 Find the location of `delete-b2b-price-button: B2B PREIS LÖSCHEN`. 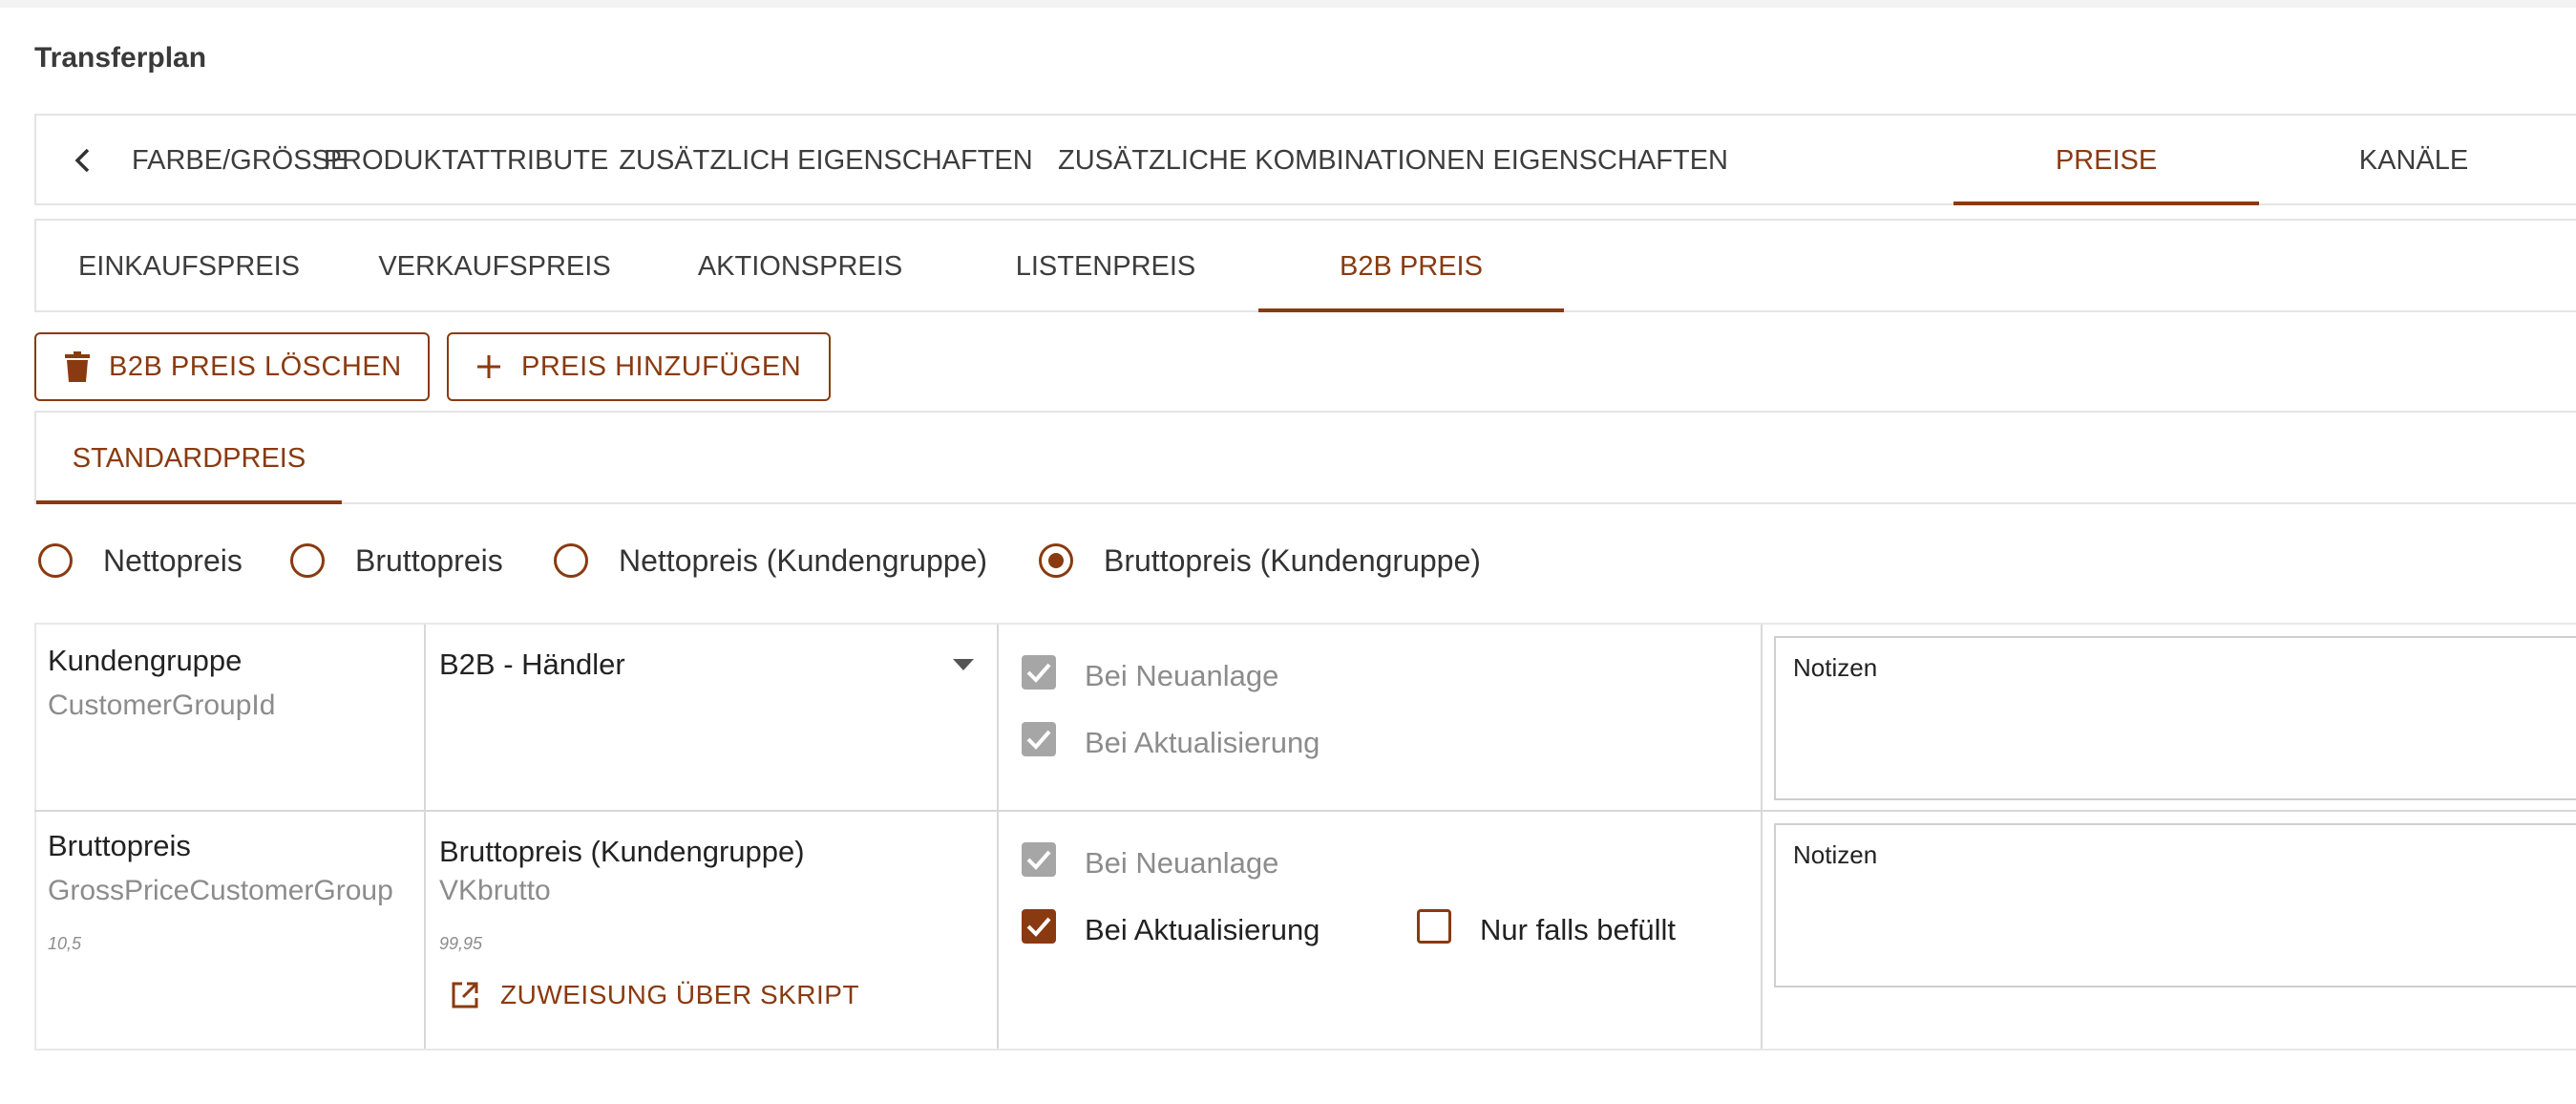

delete-b2b-price-button: B2B PREIS LÖSCHEN is located at coordinates (232, 366).